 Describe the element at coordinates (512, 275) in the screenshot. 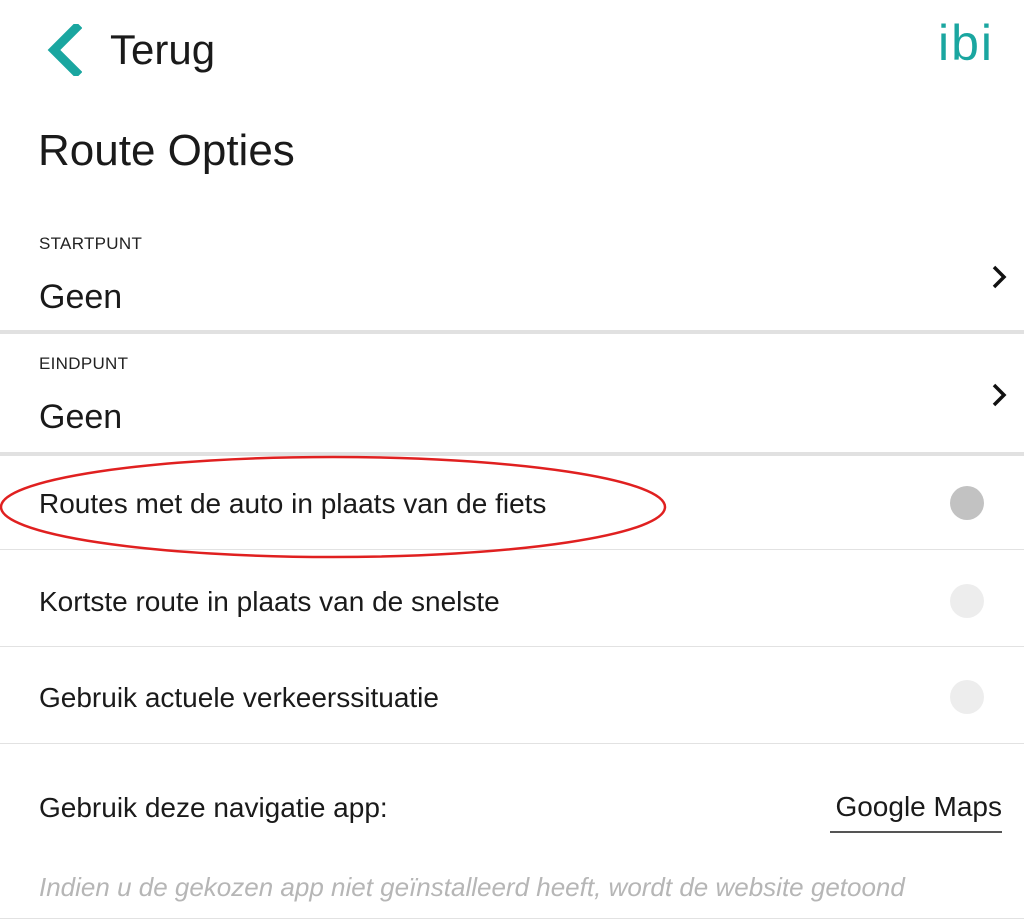

I see `startpunt-row: STARTPUNT Geen` at that location.